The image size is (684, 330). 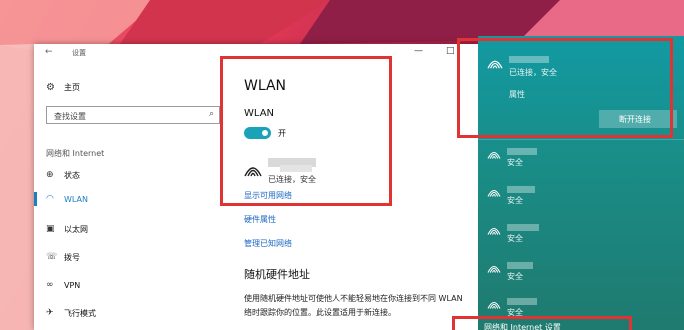 What do you see at coordinates (72, 257) in the screenshot?
I see `sidebar-item-label: 拨号` at bounding box center [72, 257].